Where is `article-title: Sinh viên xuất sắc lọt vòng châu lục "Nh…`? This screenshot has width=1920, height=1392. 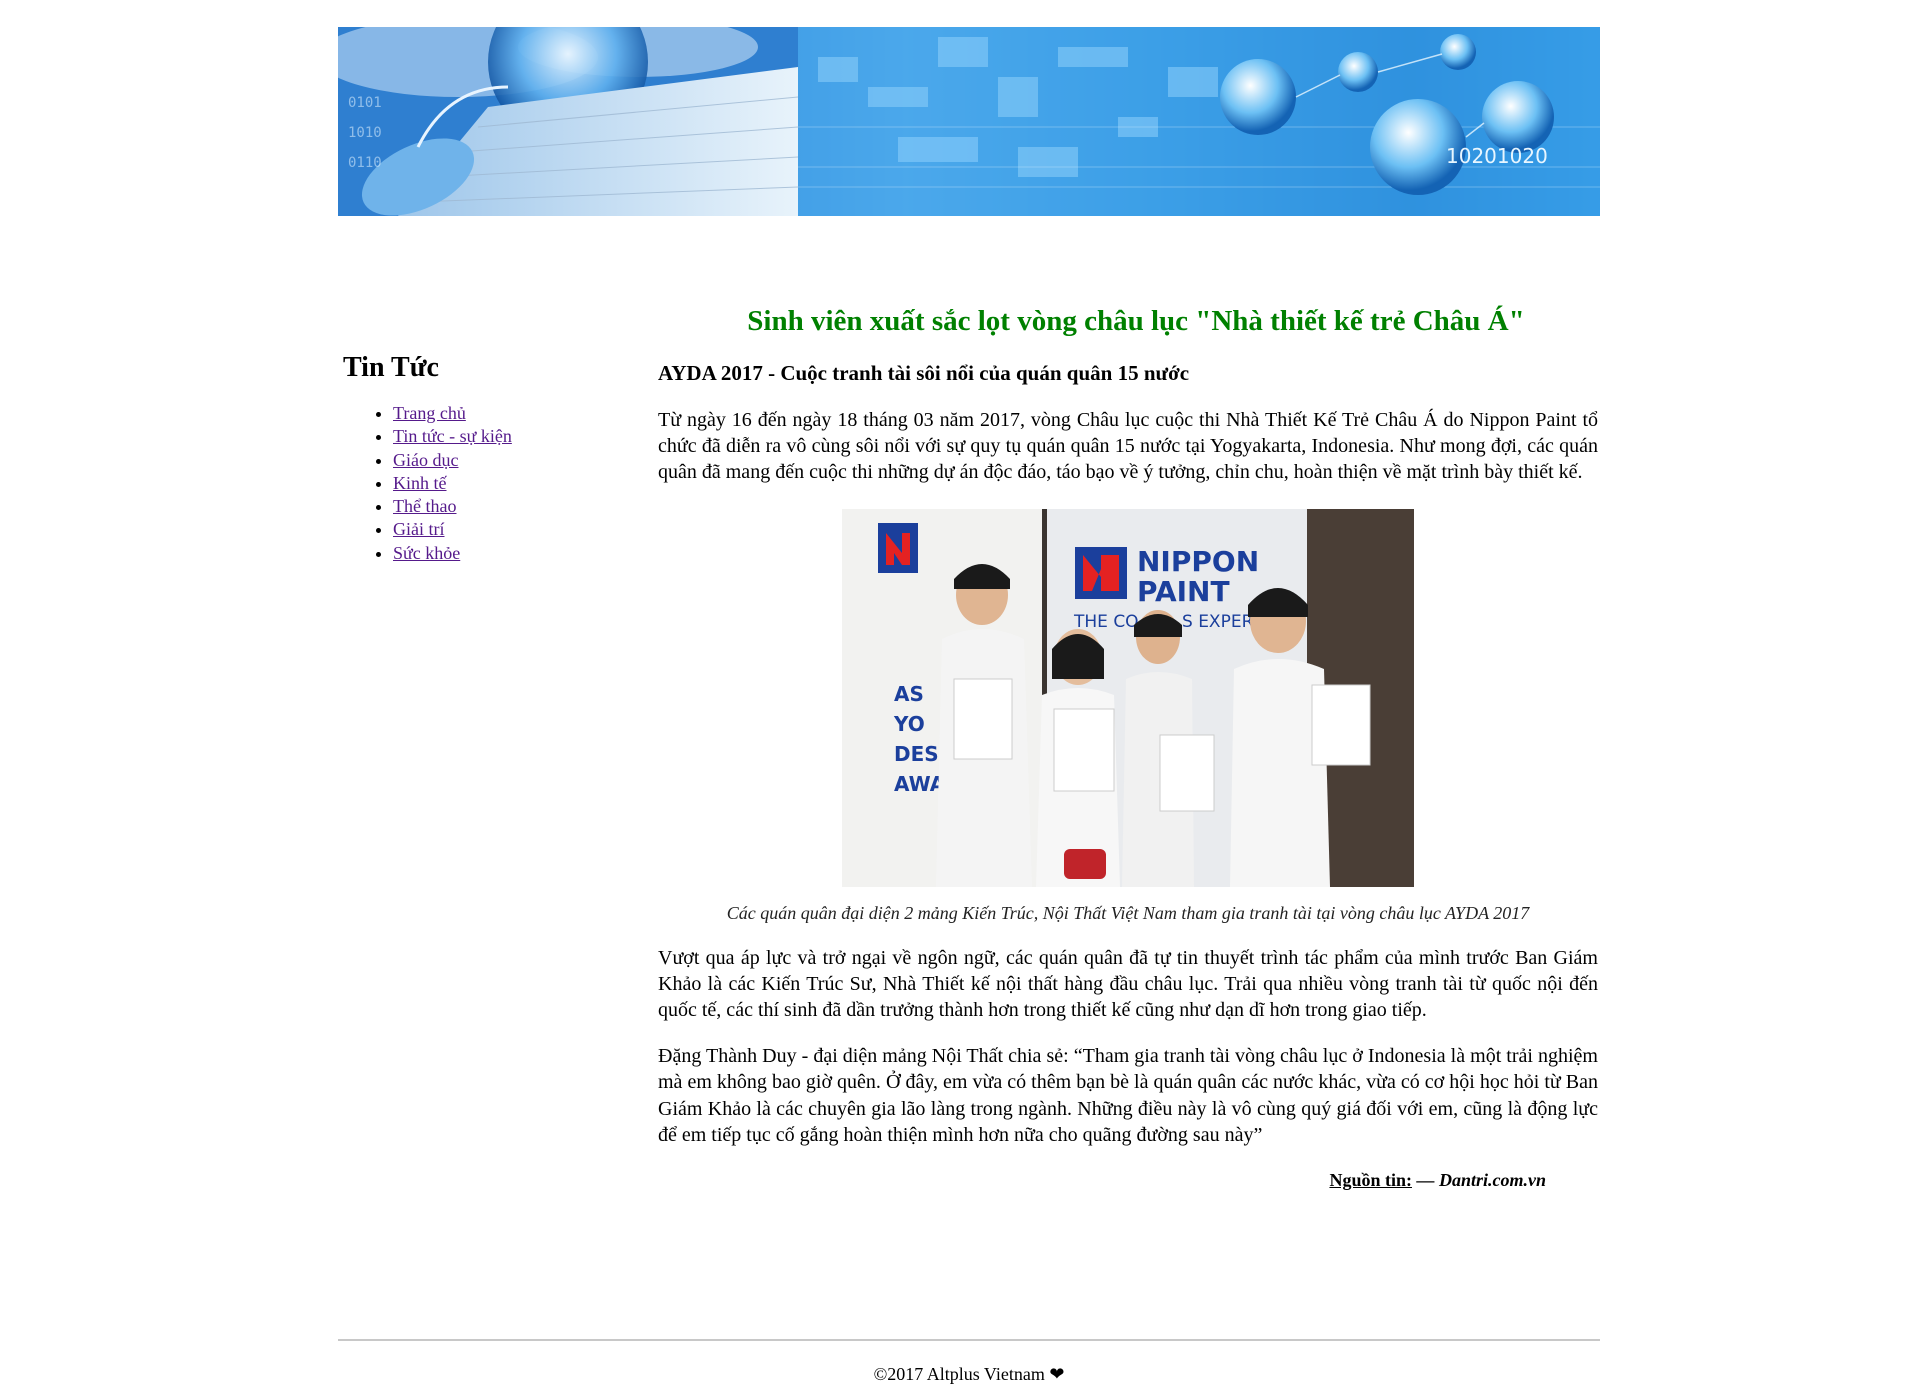
article-title: Sinh viên xuất sắc lọt vòng châu lục "Nh… is located at coordinates (1136, 321).